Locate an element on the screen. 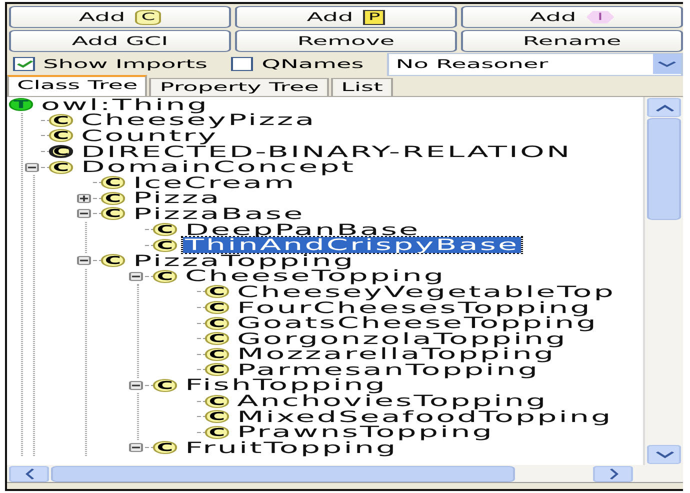  thing-icon: T is located at coordinates (21, 105).